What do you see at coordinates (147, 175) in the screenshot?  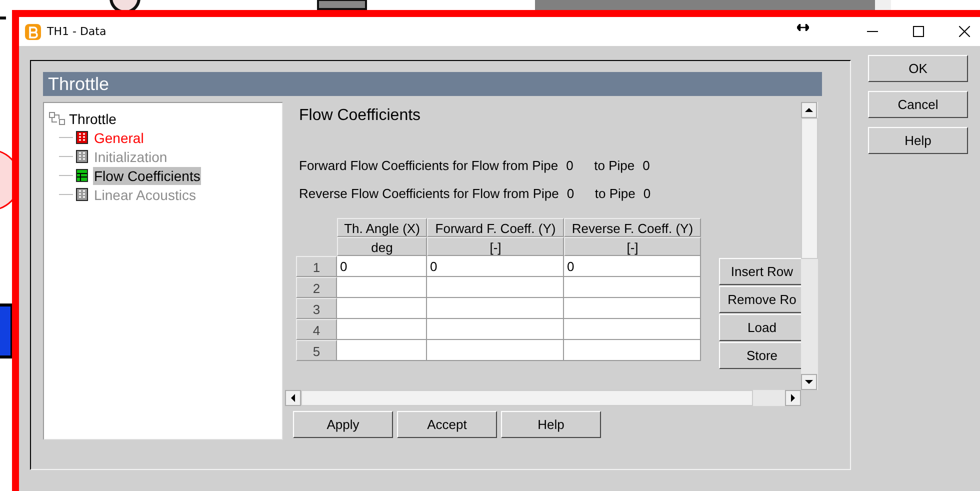 I see `tree-item: Flow Coefficients` at bounding box center [147, 175].